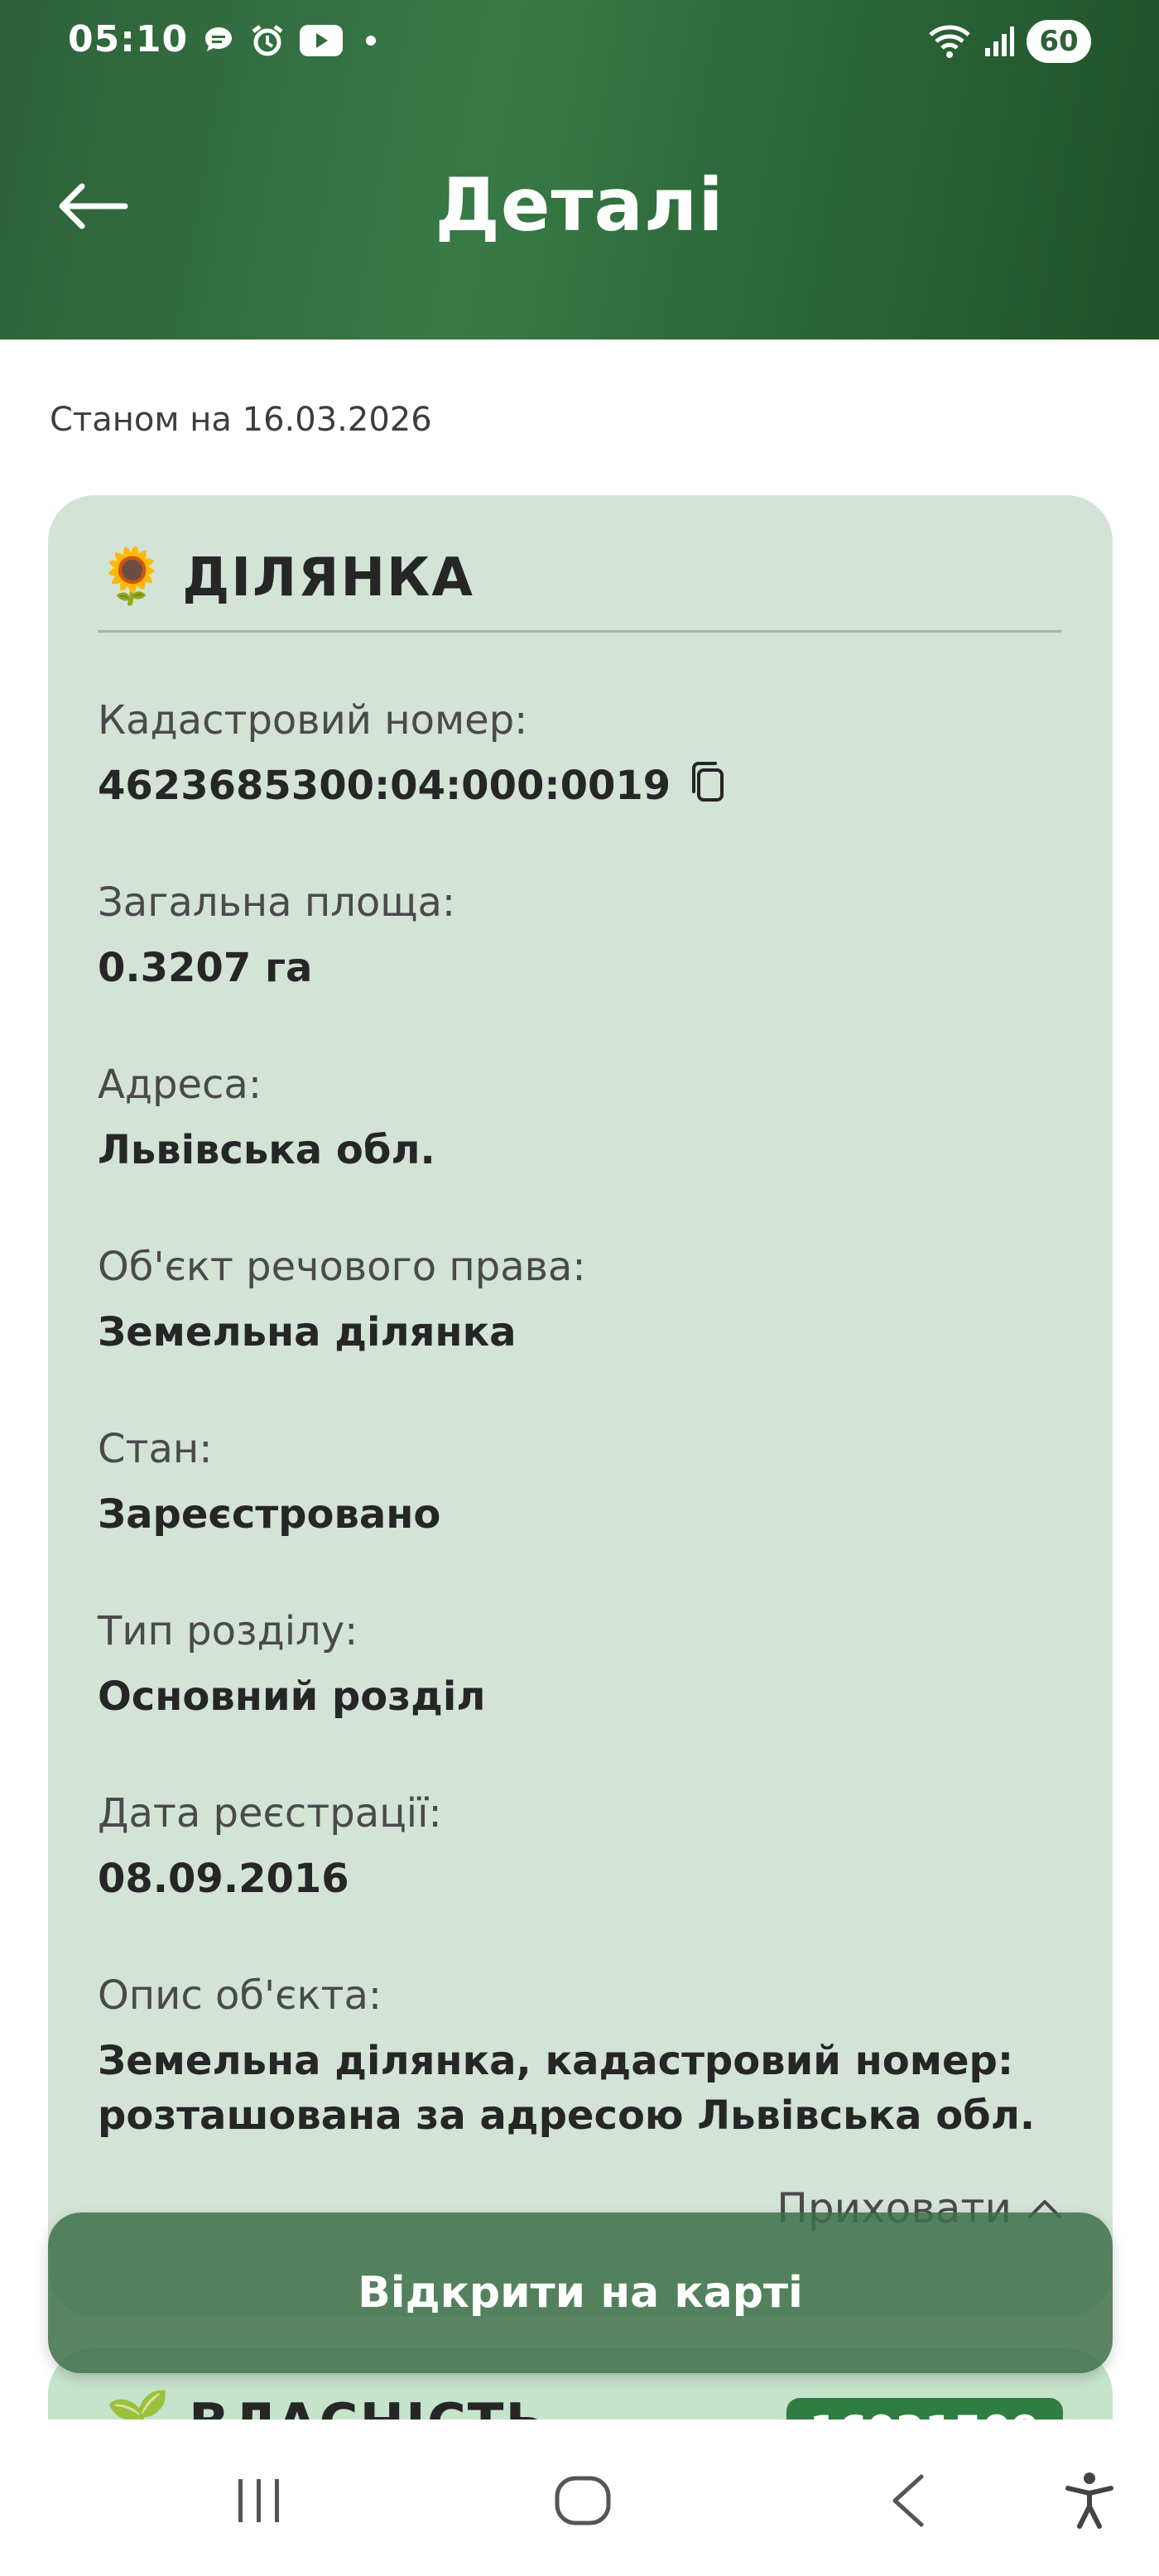  I want to click on system-nav-bar, so click(579, 2498).